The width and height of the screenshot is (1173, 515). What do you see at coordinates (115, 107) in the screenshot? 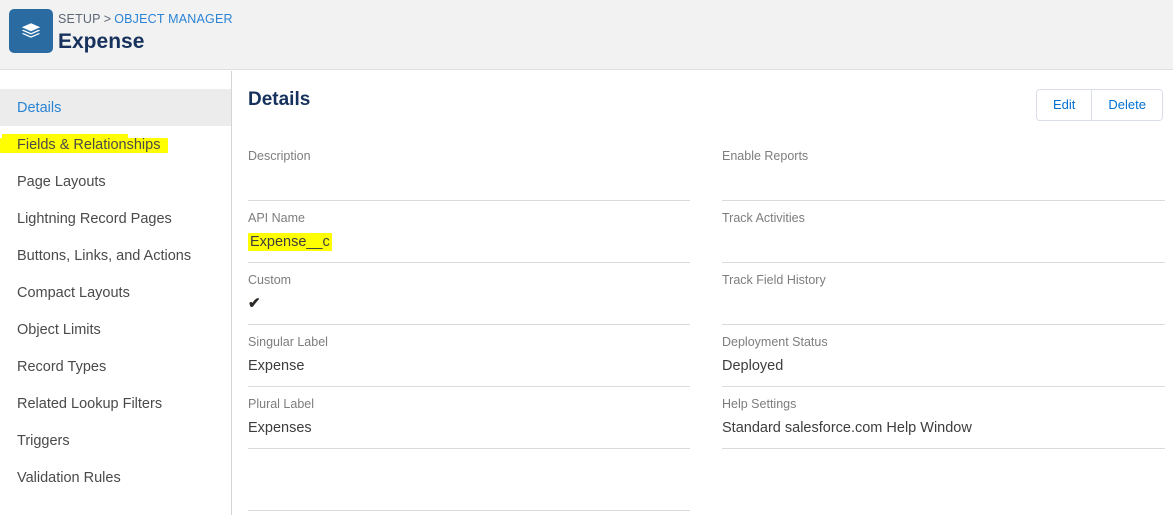
I see `sidebar-item-details: Details` at bounding box center [115, 107].